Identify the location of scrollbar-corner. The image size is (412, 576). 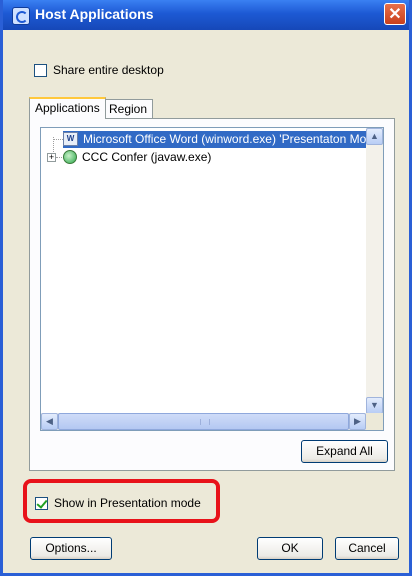
(374, 421).